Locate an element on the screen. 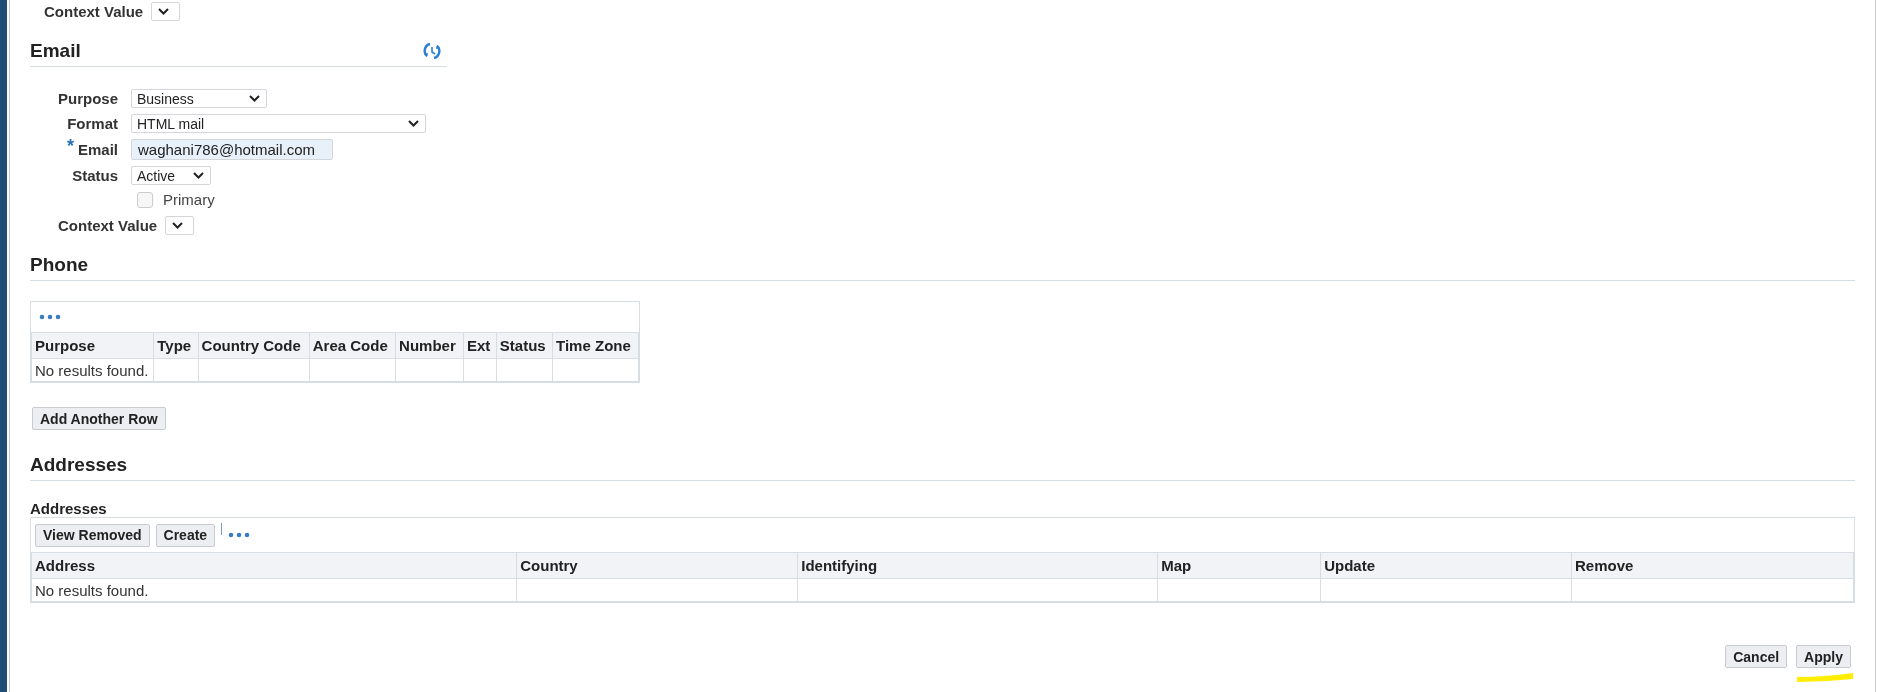 The width and height of the screenshot is (1877, 692). add-row-button: Add Another Row is located at coordinates (99, 418).